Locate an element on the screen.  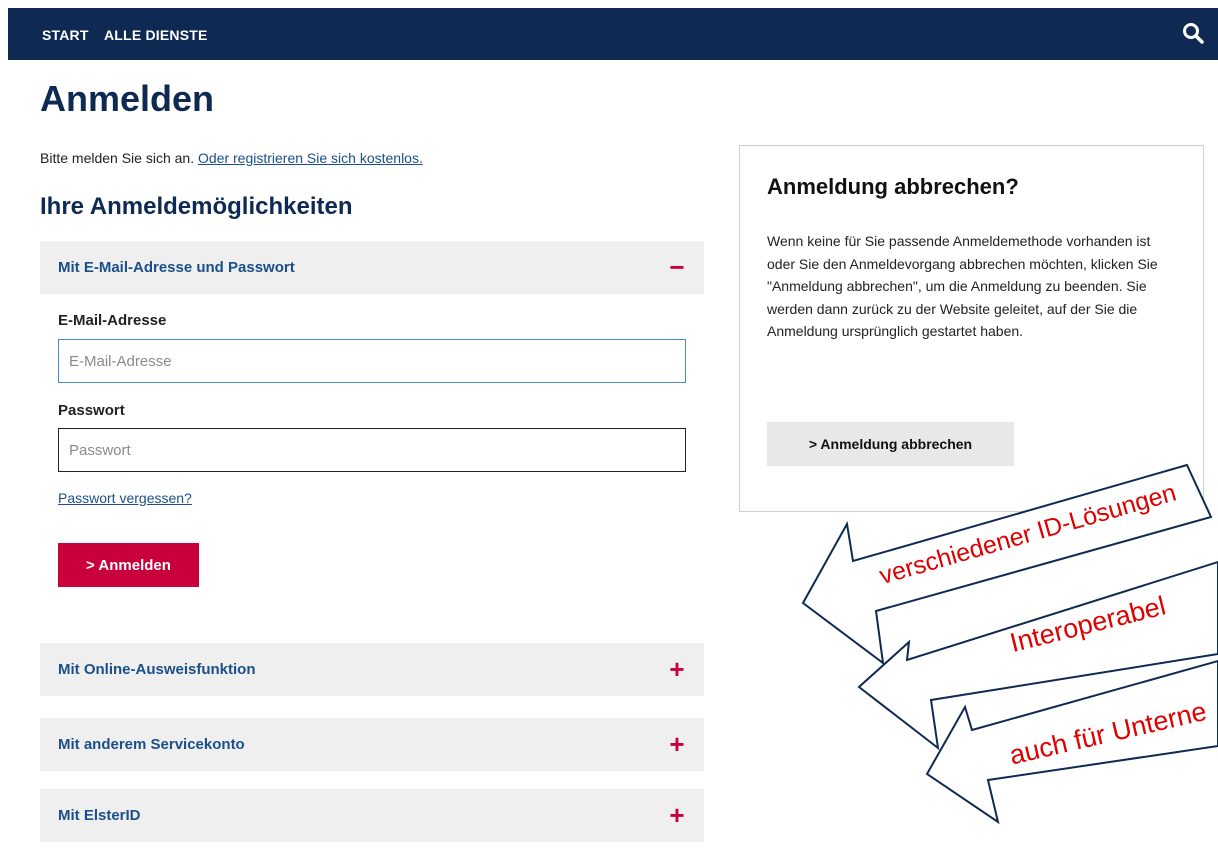
annotation-text: auch für Unterne is located at coordinates (1108, 733).